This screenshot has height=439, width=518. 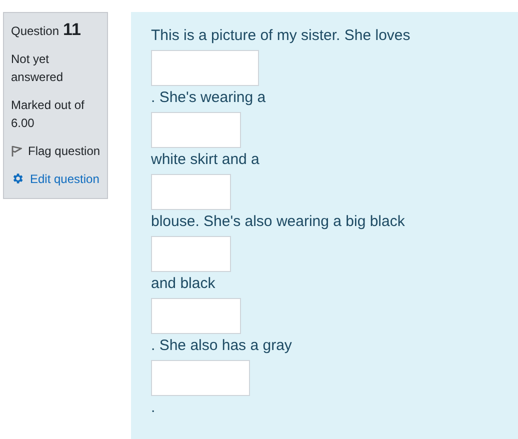 What do you see at coordinates (221, 346) in the screenshot?
I see `question-text: . She also has a gray` at bounding box center [221, 346].